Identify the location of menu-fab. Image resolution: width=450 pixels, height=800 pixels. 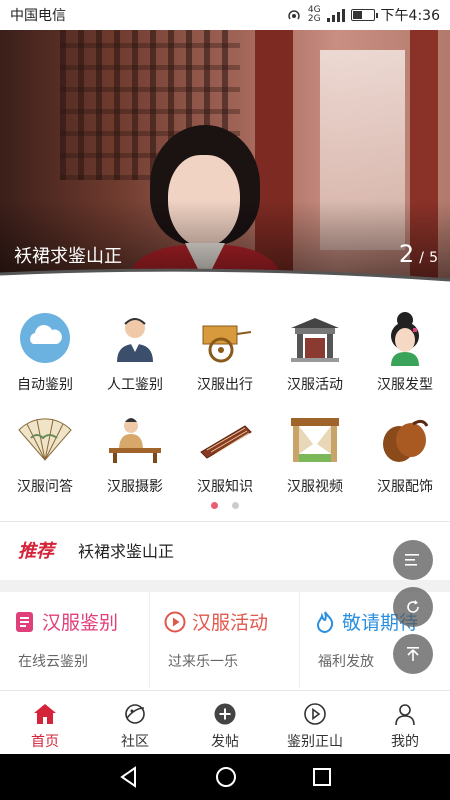
(413, 560).